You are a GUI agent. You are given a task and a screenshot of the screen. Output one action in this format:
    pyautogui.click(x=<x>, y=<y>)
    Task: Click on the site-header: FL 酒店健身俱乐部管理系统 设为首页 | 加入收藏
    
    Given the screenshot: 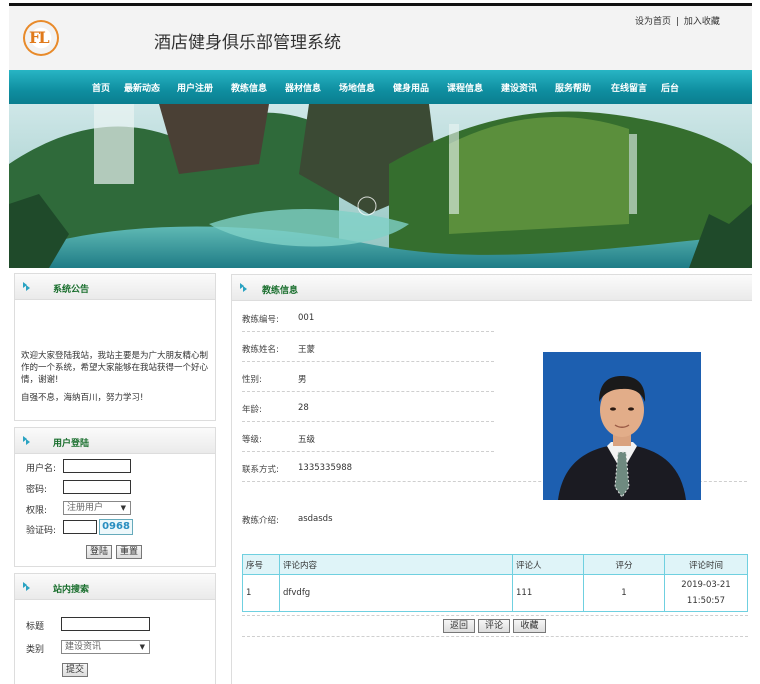 What is the action you would take?
    pyautogui.click(x=380, y=38)
    